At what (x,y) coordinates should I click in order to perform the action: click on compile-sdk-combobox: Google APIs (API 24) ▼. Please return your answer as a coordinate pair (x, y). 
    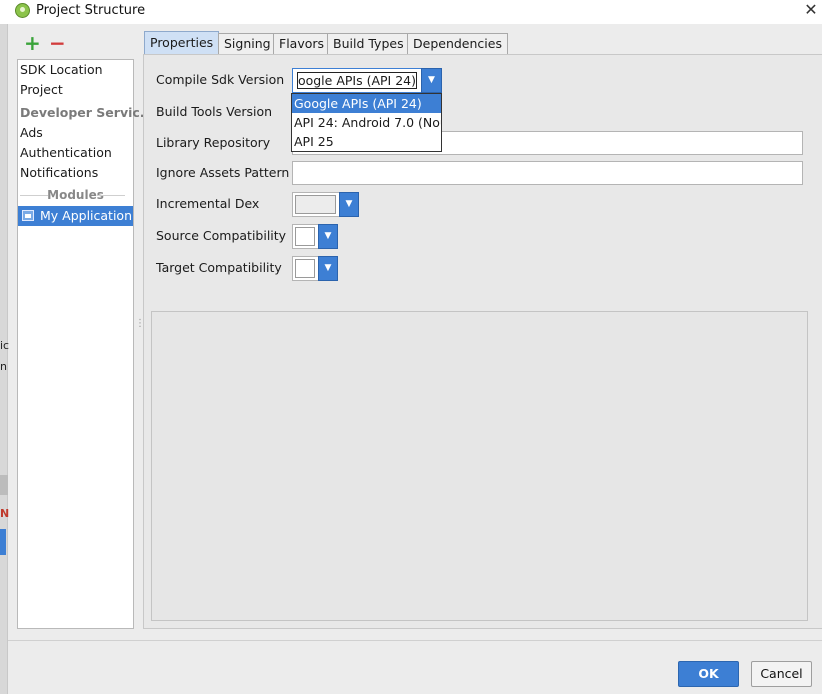
    Looking at the image, I should click on (367, 80).